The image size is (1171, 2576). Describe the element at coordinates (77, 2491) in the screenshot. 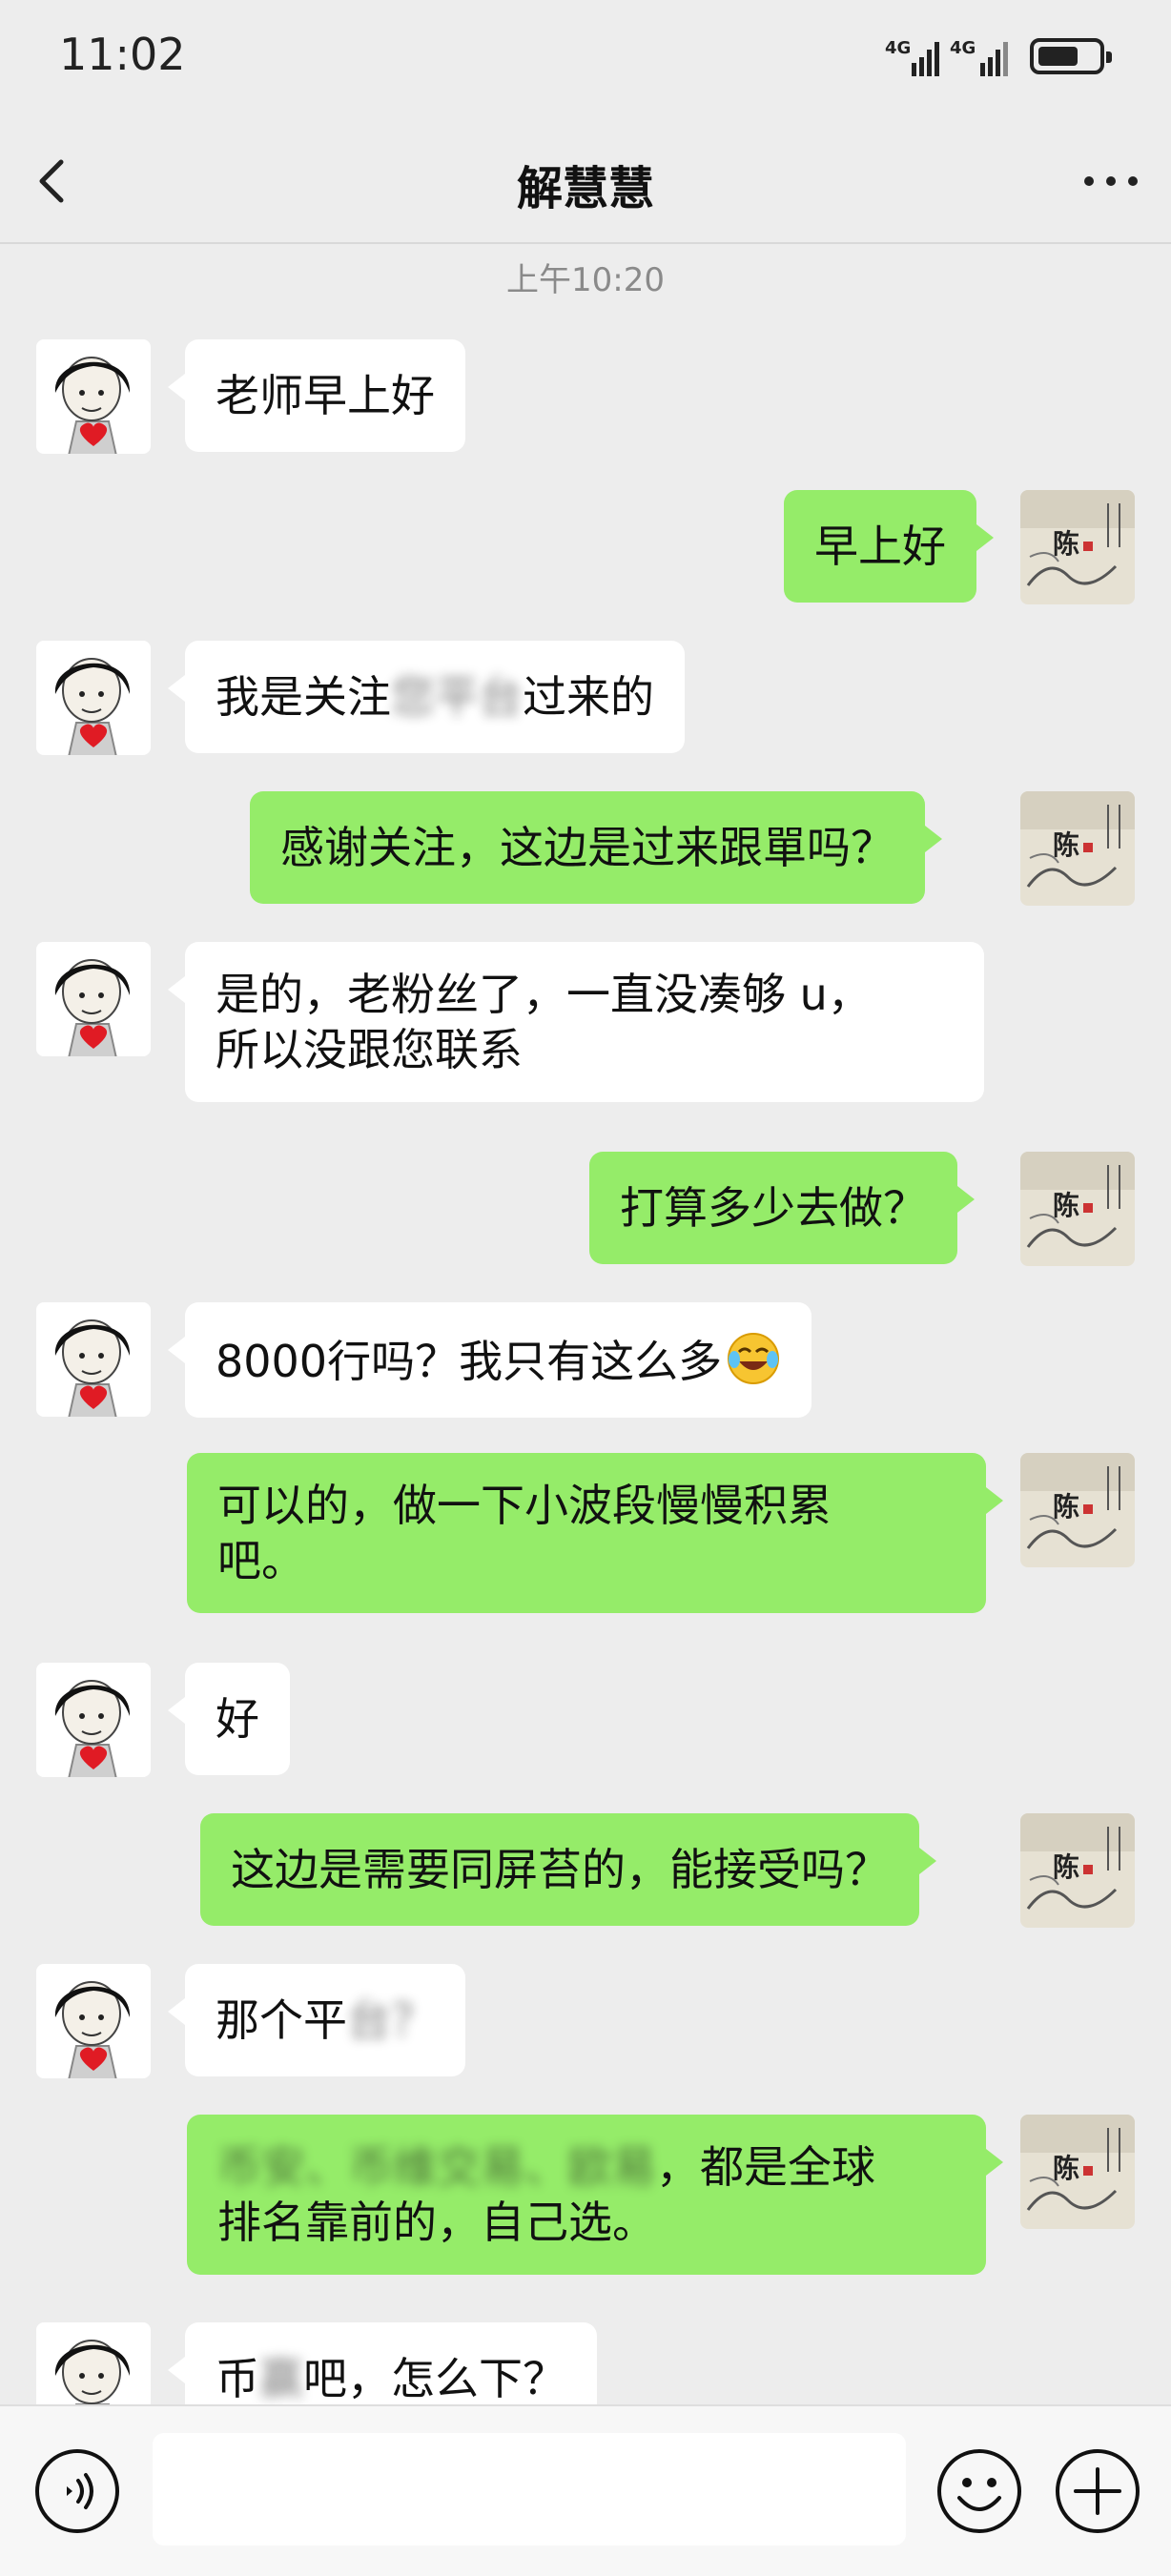

I see `voice-icon` at that location.